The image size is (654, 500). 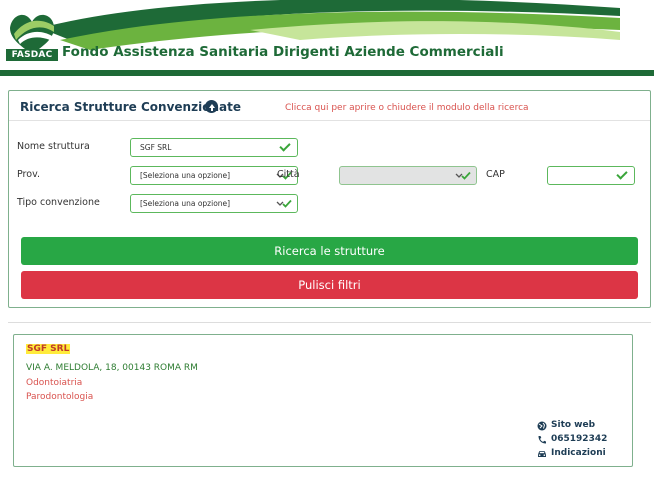 I want to click on clear-filters-button: Pulisci filtri, so click(x=329, y=285).